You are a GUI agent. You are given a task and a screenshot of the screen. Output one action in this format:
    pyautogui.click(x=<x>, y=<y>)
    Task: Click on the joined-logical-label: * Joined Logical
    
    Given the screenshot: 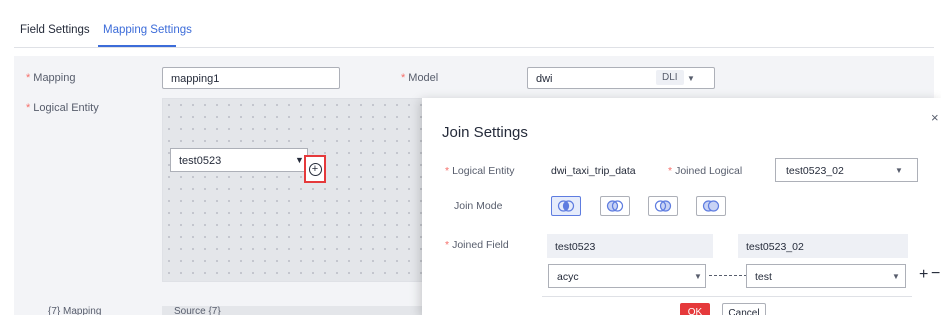 What is the action you would take?
    pyautogui.click(x=705, y=171)
    